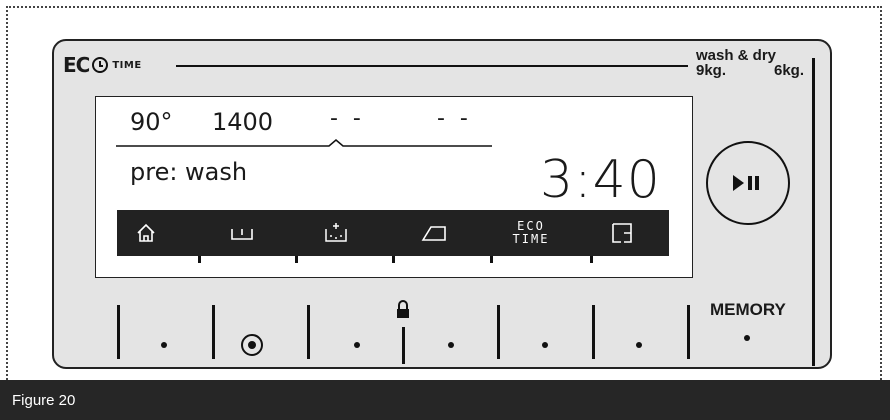 Image resolution: width=890 pixels, height=420 pixels. I want to click on eco-time-button: ECO TIME, so click(531, 233).